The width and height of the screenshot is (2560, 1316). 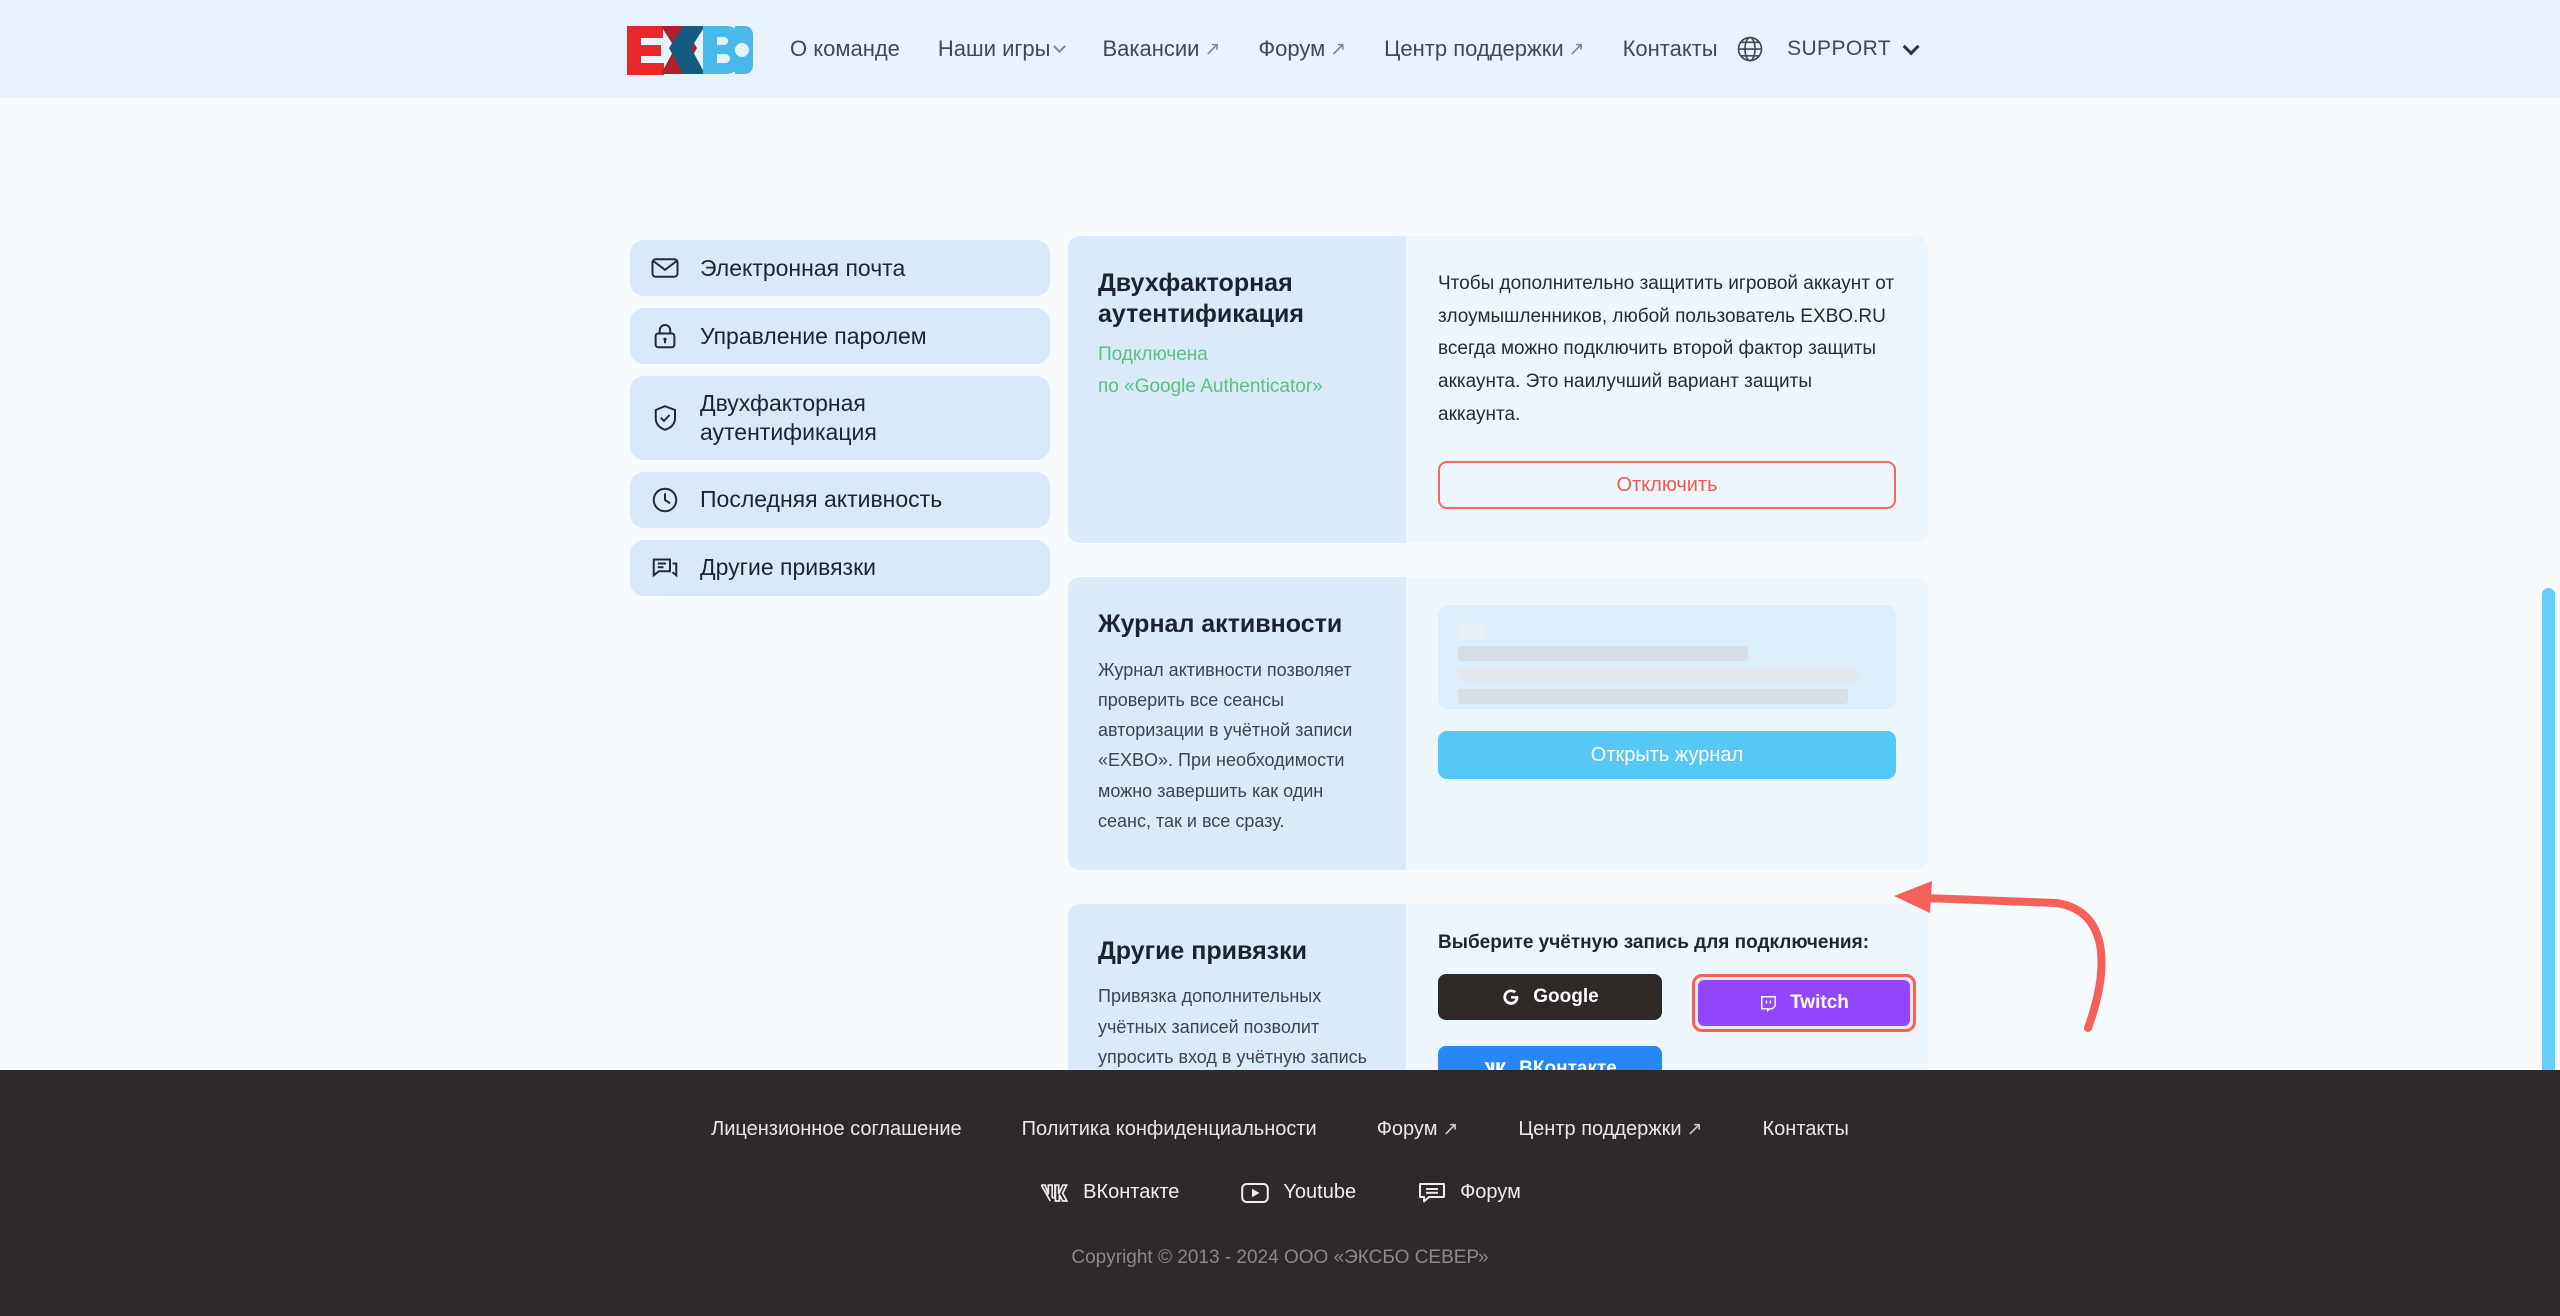 What do you see at coordinates (1320, 1192) in the screenshot?
I see `footer-social-label: Youtube` at bounding box center [1320, 1192].